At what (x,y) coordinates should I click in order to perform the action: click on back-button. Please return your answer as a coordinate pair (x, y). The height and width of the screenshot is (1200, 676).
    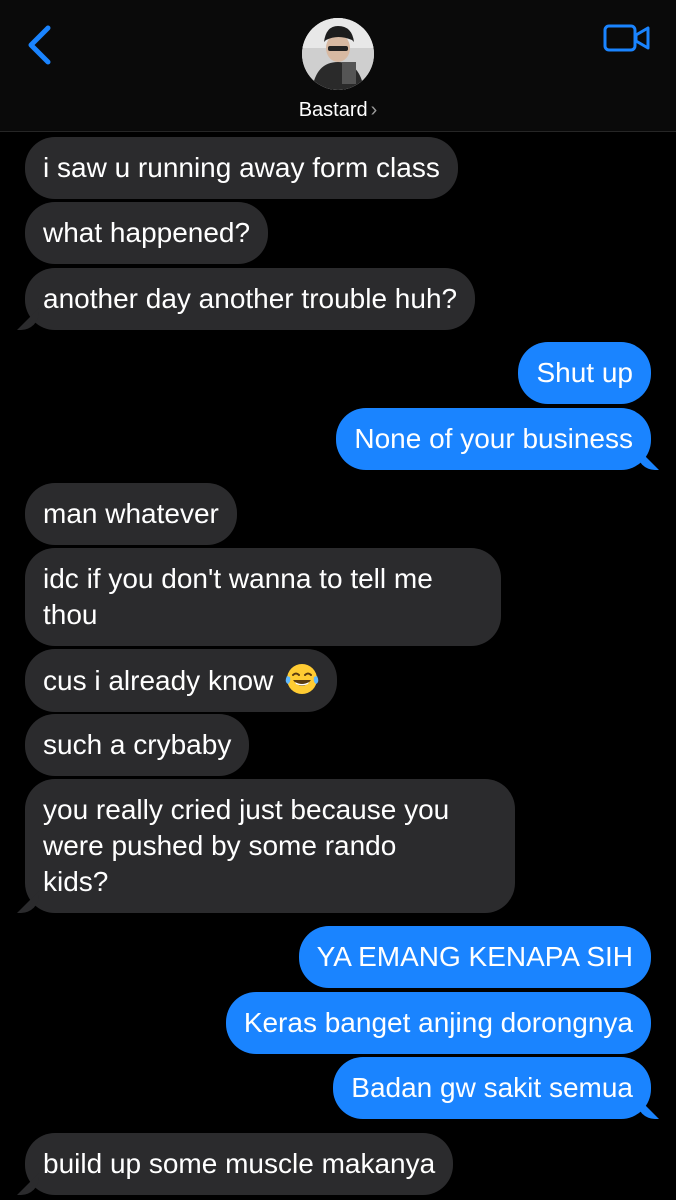
    Looking at the image, I should click on (42, 46).